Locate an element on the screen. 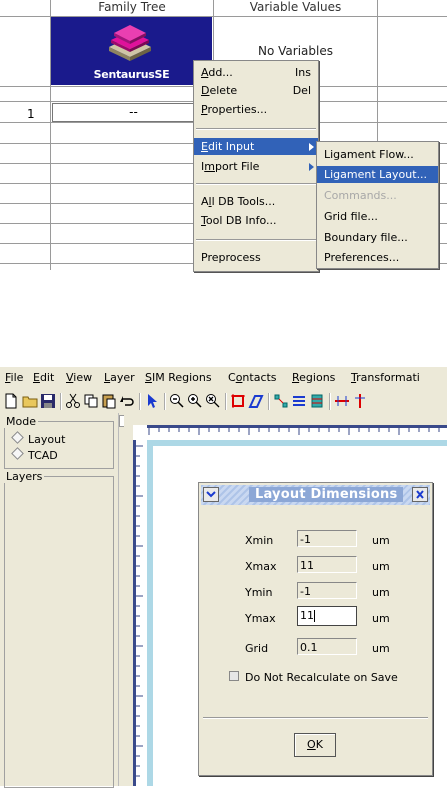 This screenshot has width=447, height=788. menu-item-add: Add... Ins is located at coordinates (256, 72).